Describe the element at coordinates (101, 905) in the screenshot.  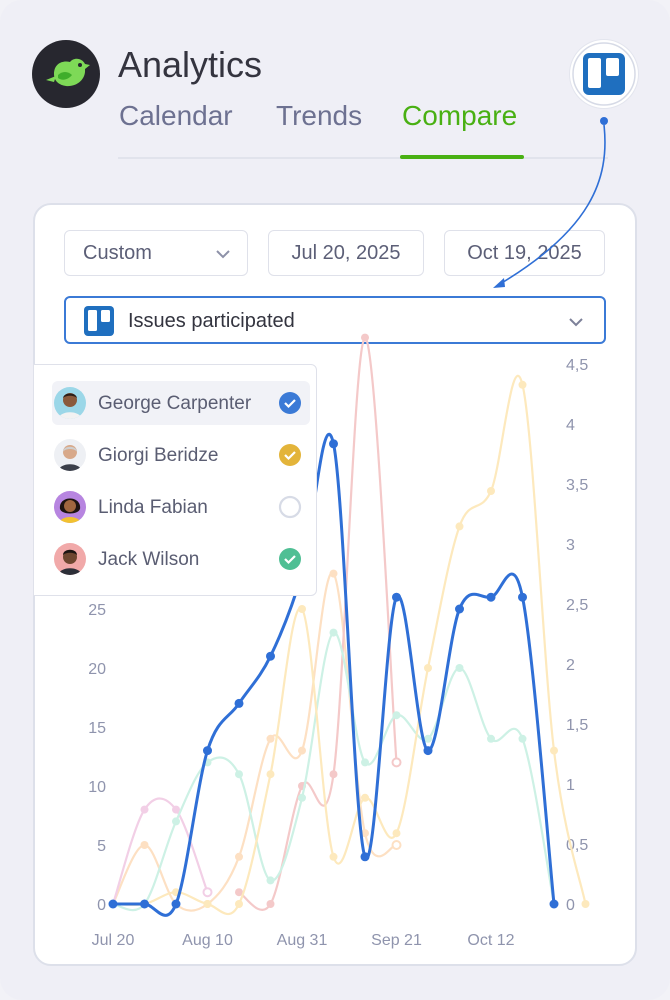
I see `y-left-tick-label: 0` at that location.